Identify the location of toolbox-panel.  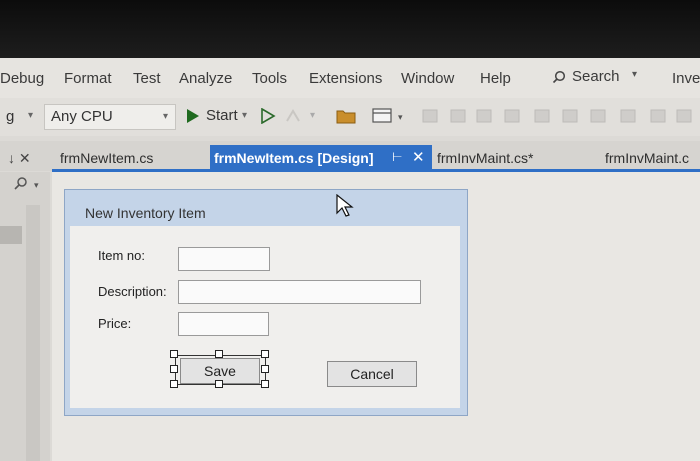
(25, 316).